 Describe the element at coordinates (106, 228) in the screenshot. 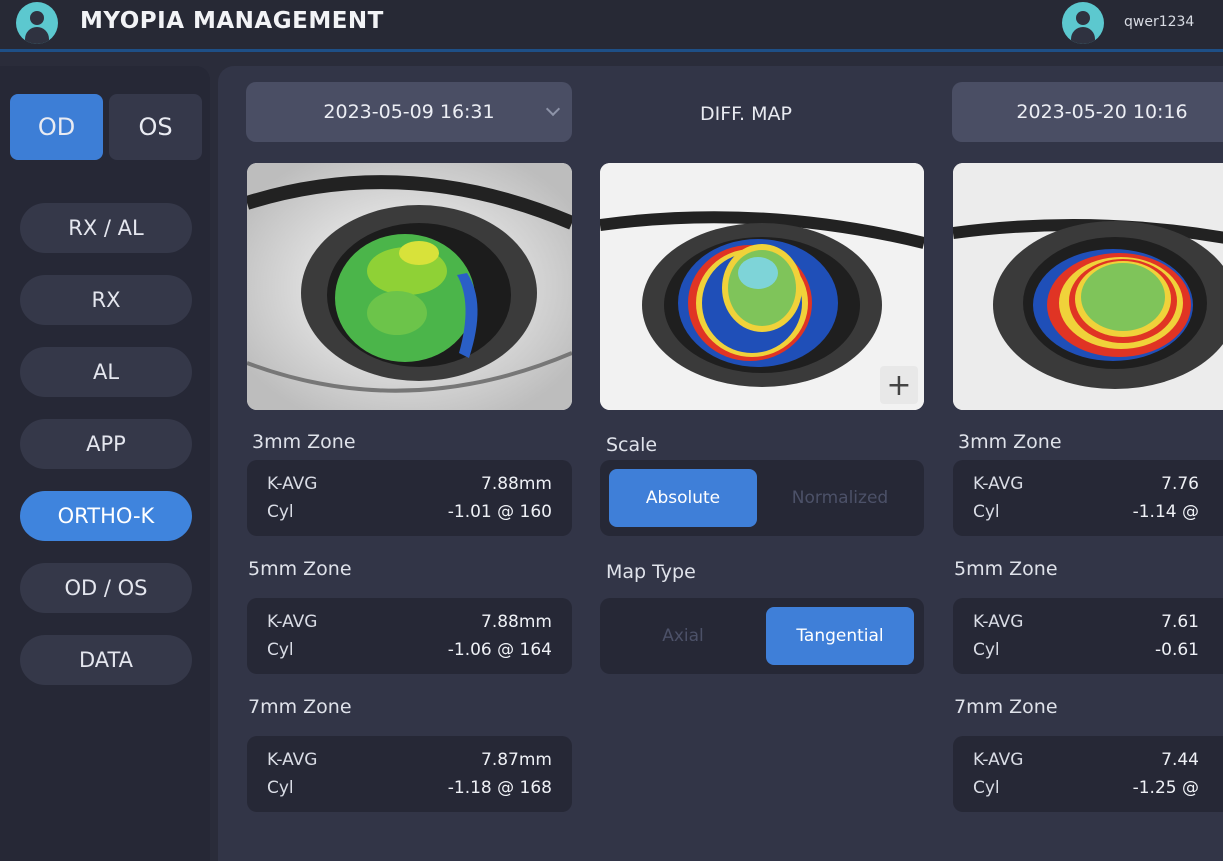

I see `sidebar-item-rx-al: RX / AL` at that location.